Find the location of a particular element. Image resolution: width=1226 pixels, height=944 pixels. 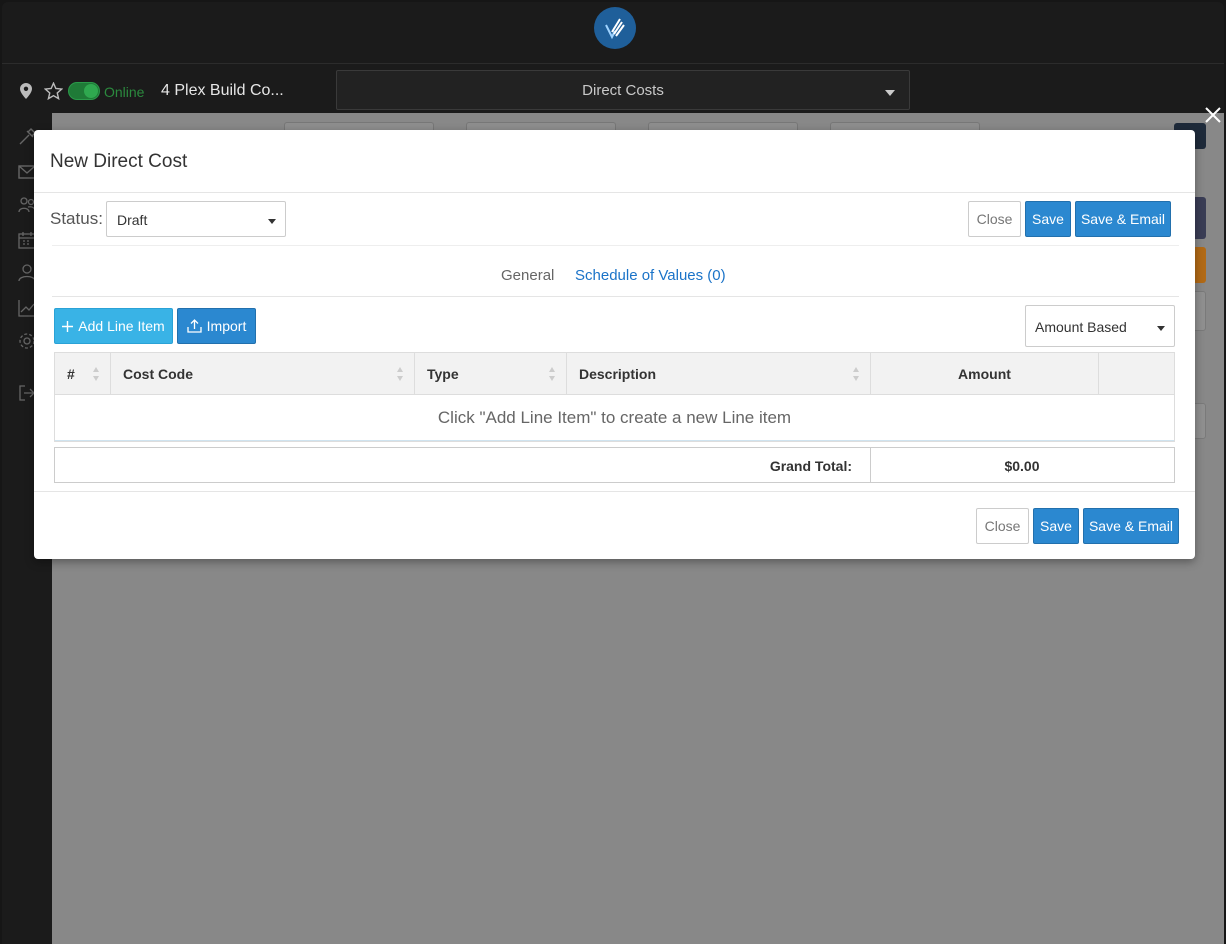

grand-total-label: Grand Total: is located at coordinates (810, 466).